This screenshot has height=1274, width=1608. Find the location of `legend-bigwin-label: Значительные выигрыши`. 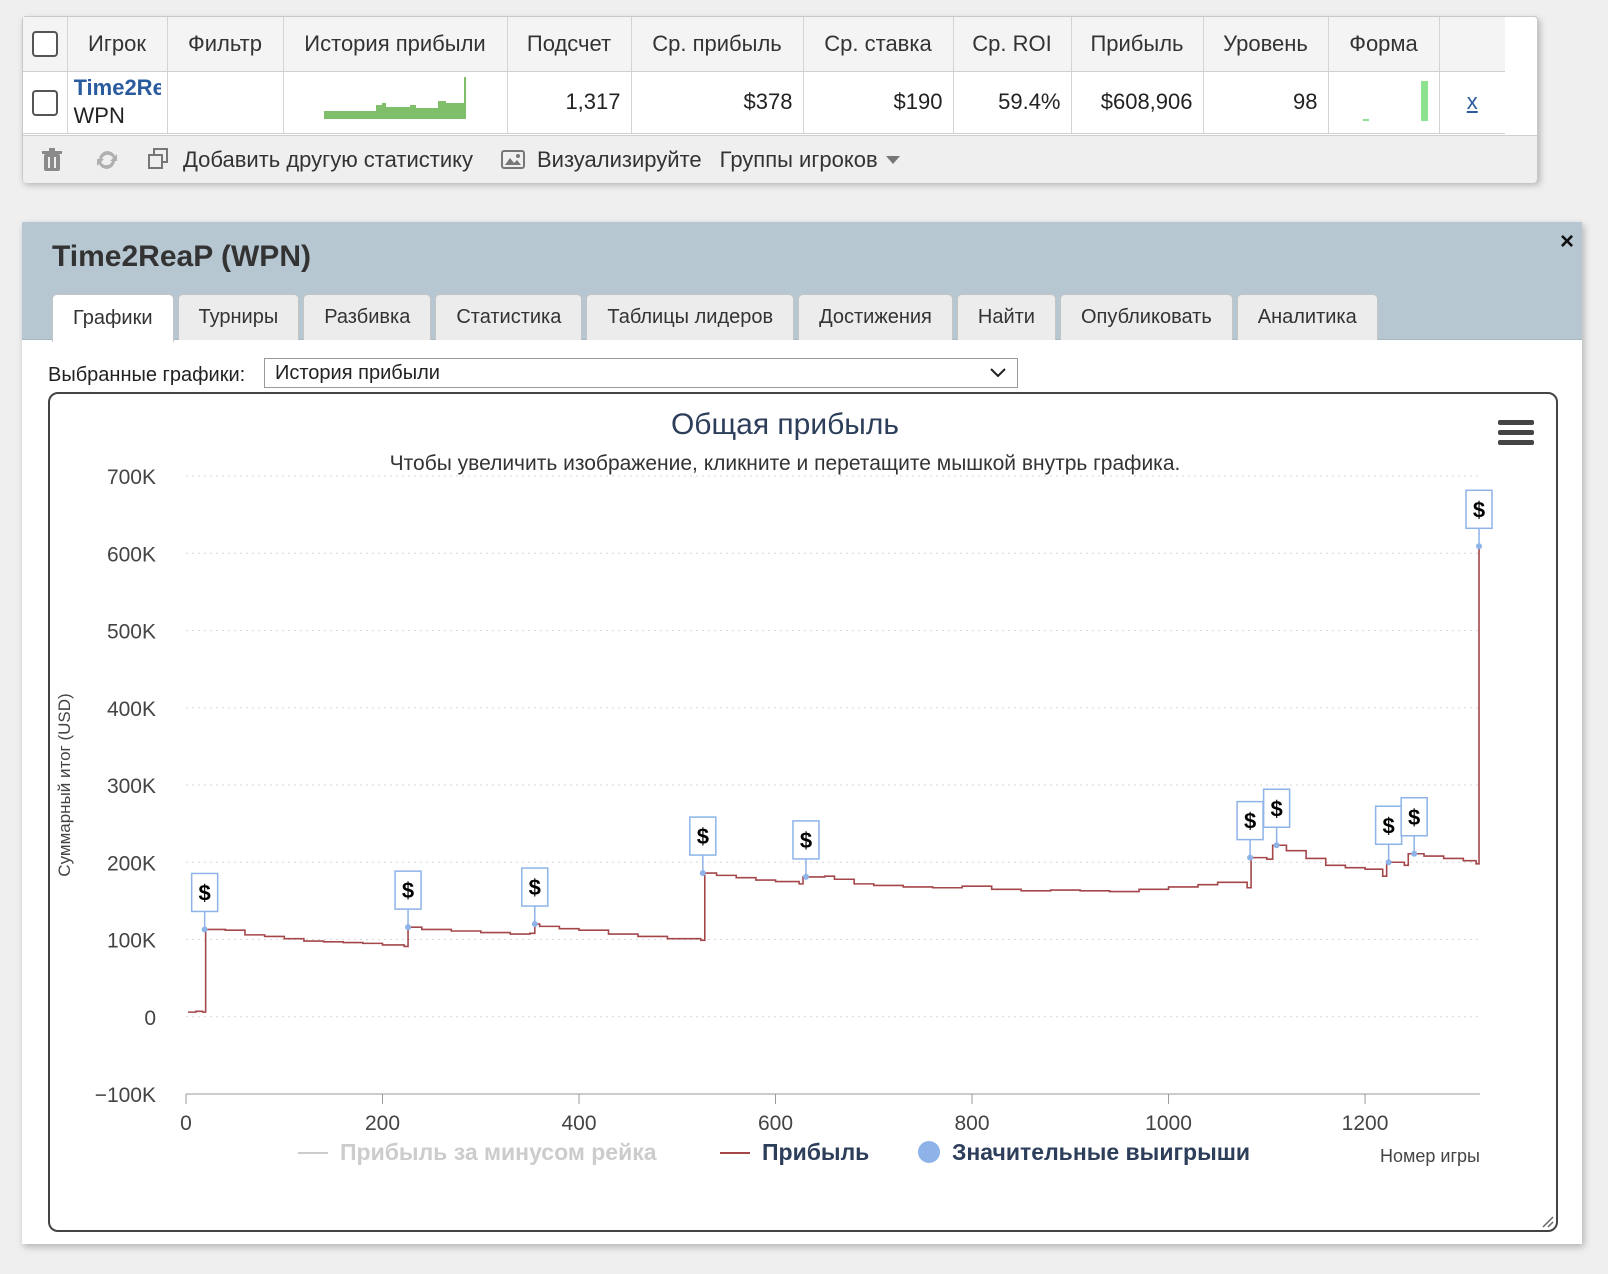

legend-bigwin-label: Значительные выигрыши is located at coordinates (1101, 1152).